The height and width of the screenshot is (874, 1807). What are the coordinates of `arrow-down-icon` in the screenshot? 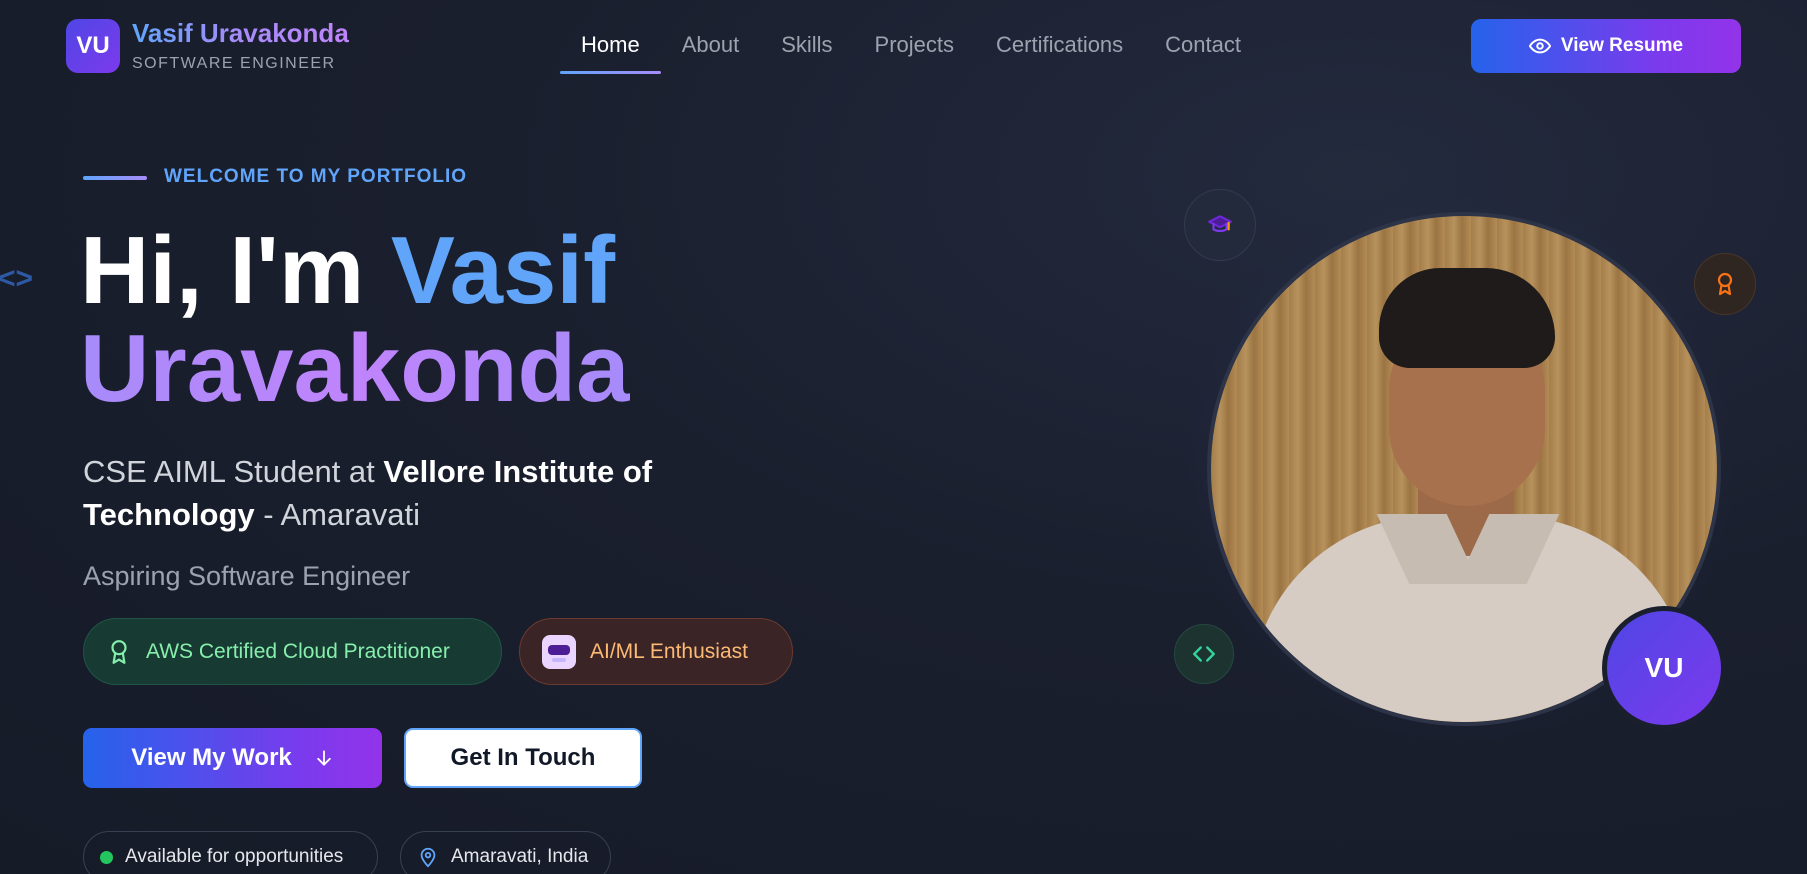 It's located at (324, 758).